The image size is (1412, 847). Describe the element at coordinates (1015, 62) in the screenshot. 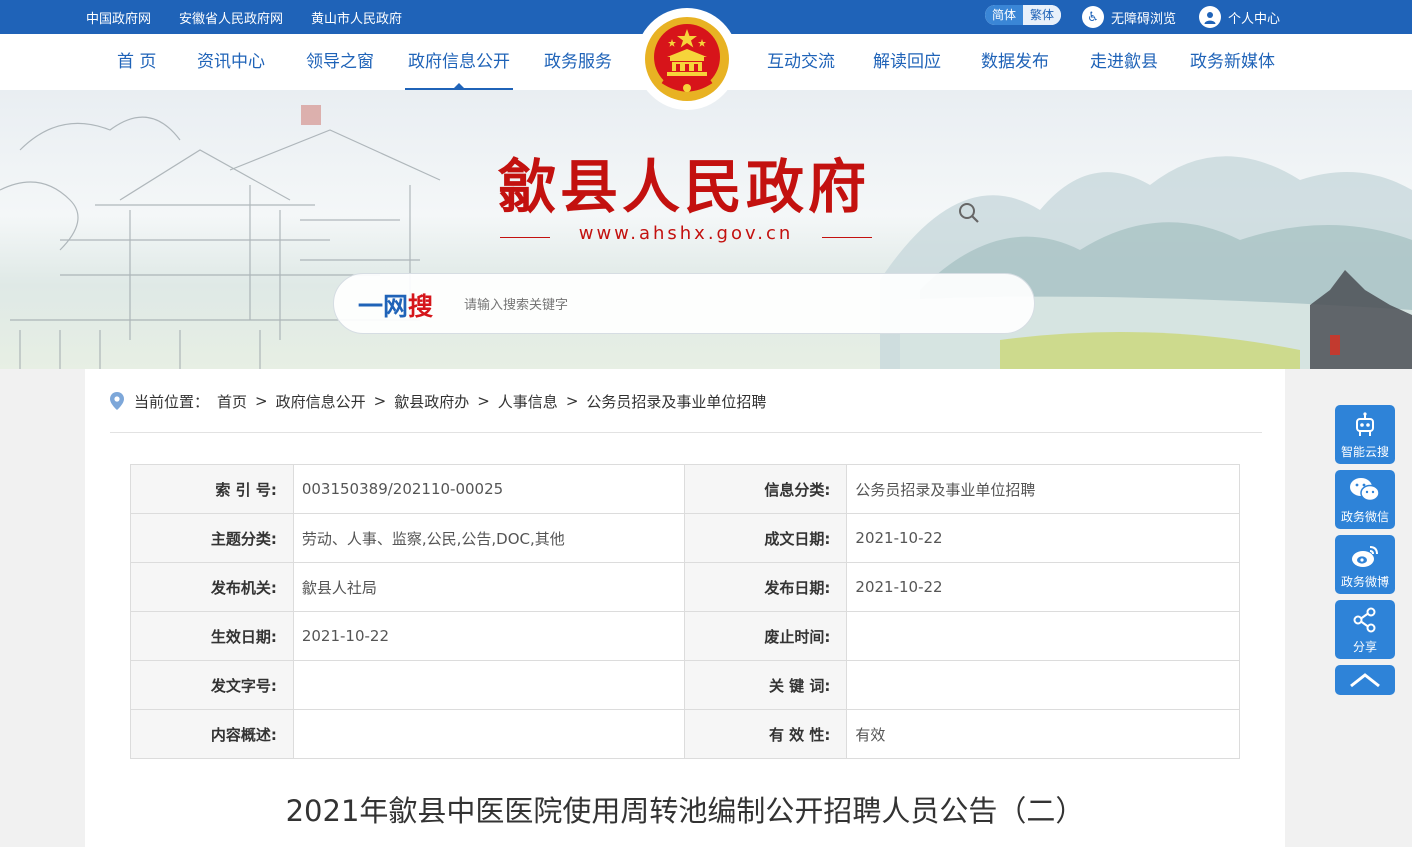

I see `nav-data-release: 数据发布` at that location.